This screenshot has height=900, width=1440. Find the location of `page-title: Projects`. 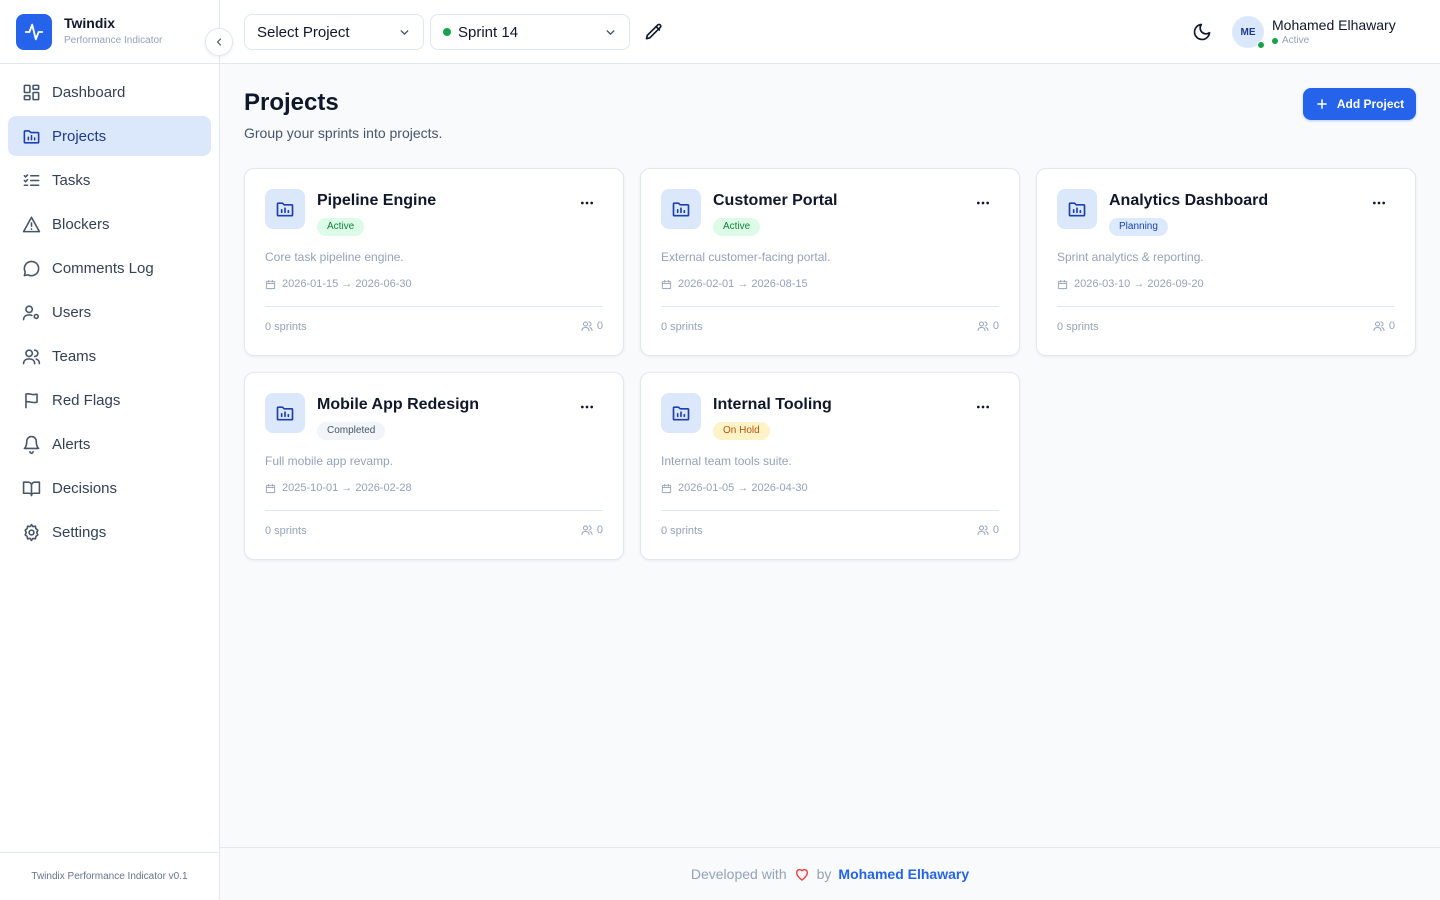

page-title: Projects is located at coordinates (291, 102).